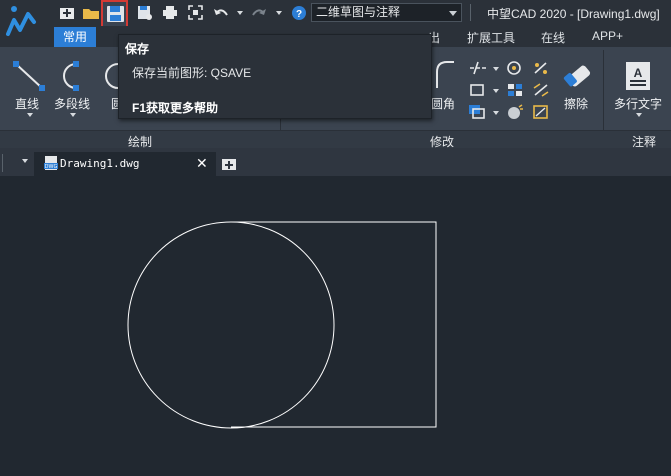 The height and width of the screenshot is (476, 671). I want to click on workspace-select: 二维草图与注释, so click(386, 12).